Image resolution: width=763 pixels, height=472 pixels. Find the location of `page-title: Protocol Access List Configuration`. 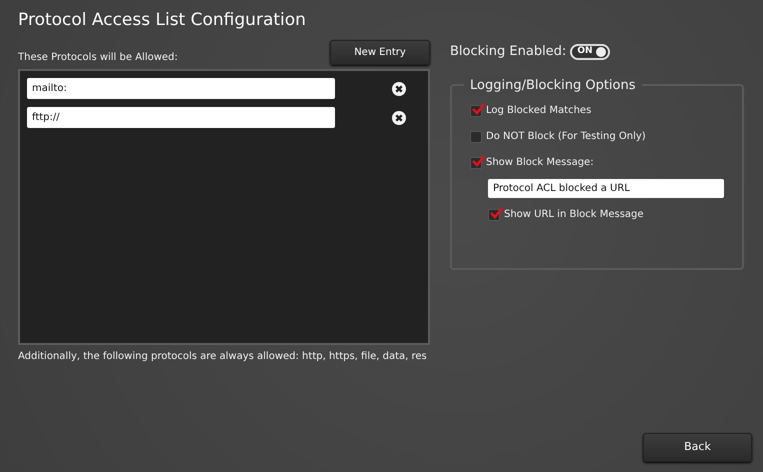

page-title: Protocol Access List Configuration is located at coordinates (162, 20).